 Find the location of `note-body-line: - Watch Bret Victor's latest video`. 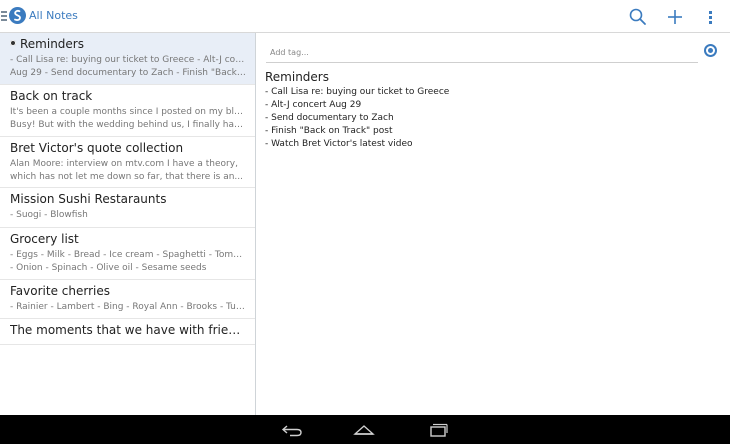

note-body-line: - Watch Bret Victor's latest video is located at coordinates (339, 144).